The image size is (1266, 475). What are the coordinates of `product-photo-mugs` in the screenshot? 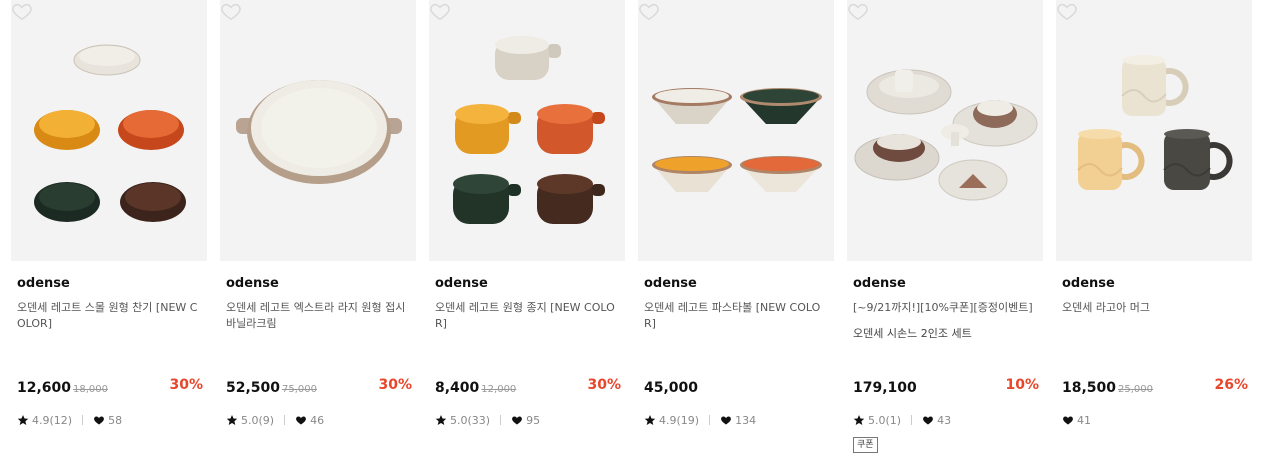 It's located at (1155, 122).